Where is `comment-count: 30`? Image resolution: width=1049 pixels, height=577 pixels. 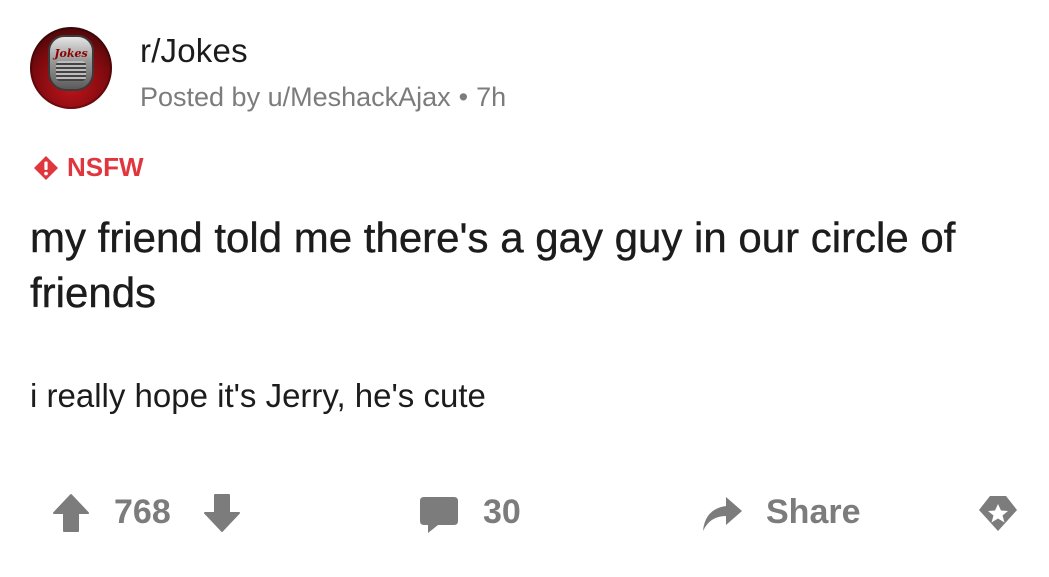 comment-count: 30 is located at coordinates (502, 512).